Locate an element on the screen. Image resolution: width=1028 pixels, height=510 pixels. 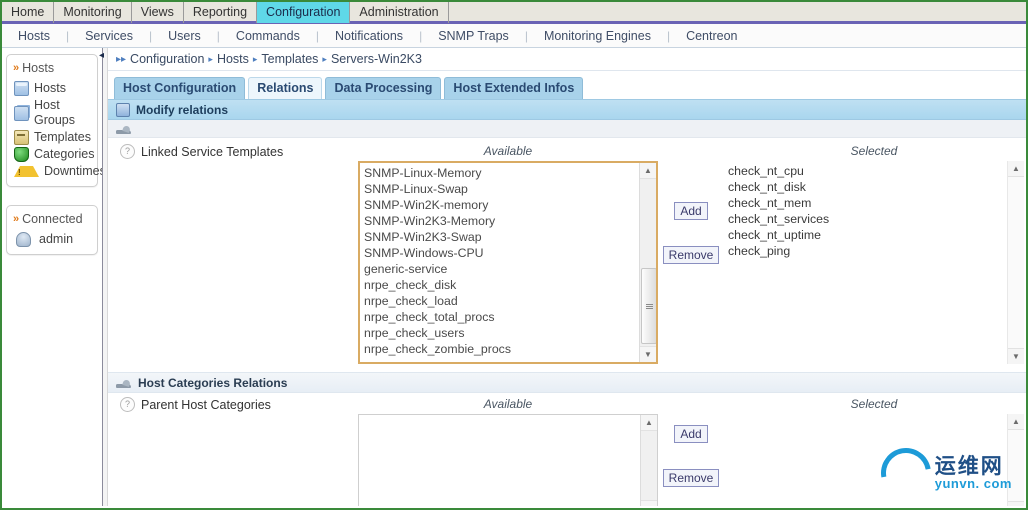
selected-listbox-2-scrollbar: ▲ ▼ is located at coordinates (1015, 460).